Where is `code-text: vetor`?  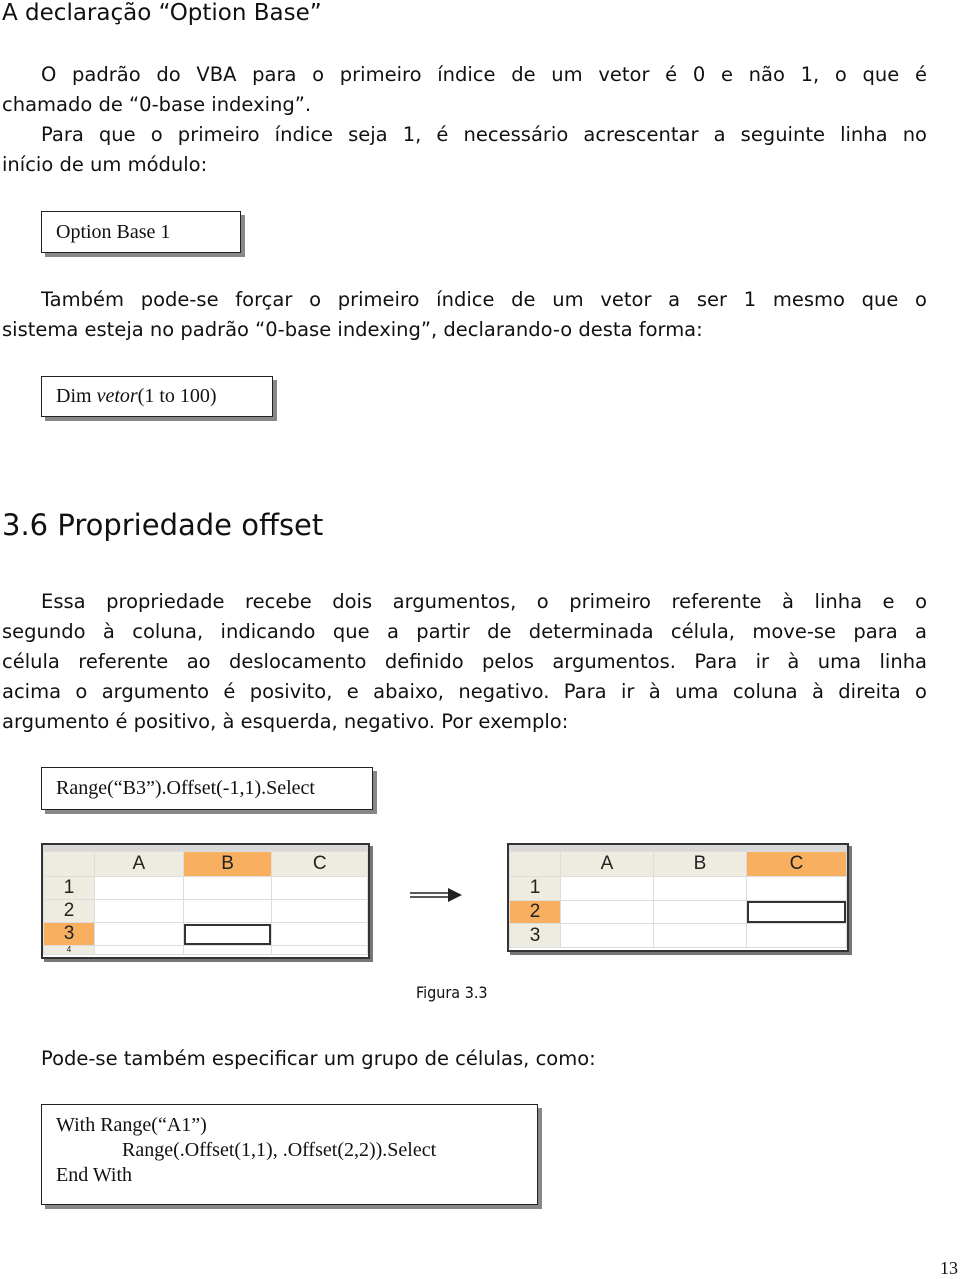 code-text: vetor is located at coordinates (117, 396).